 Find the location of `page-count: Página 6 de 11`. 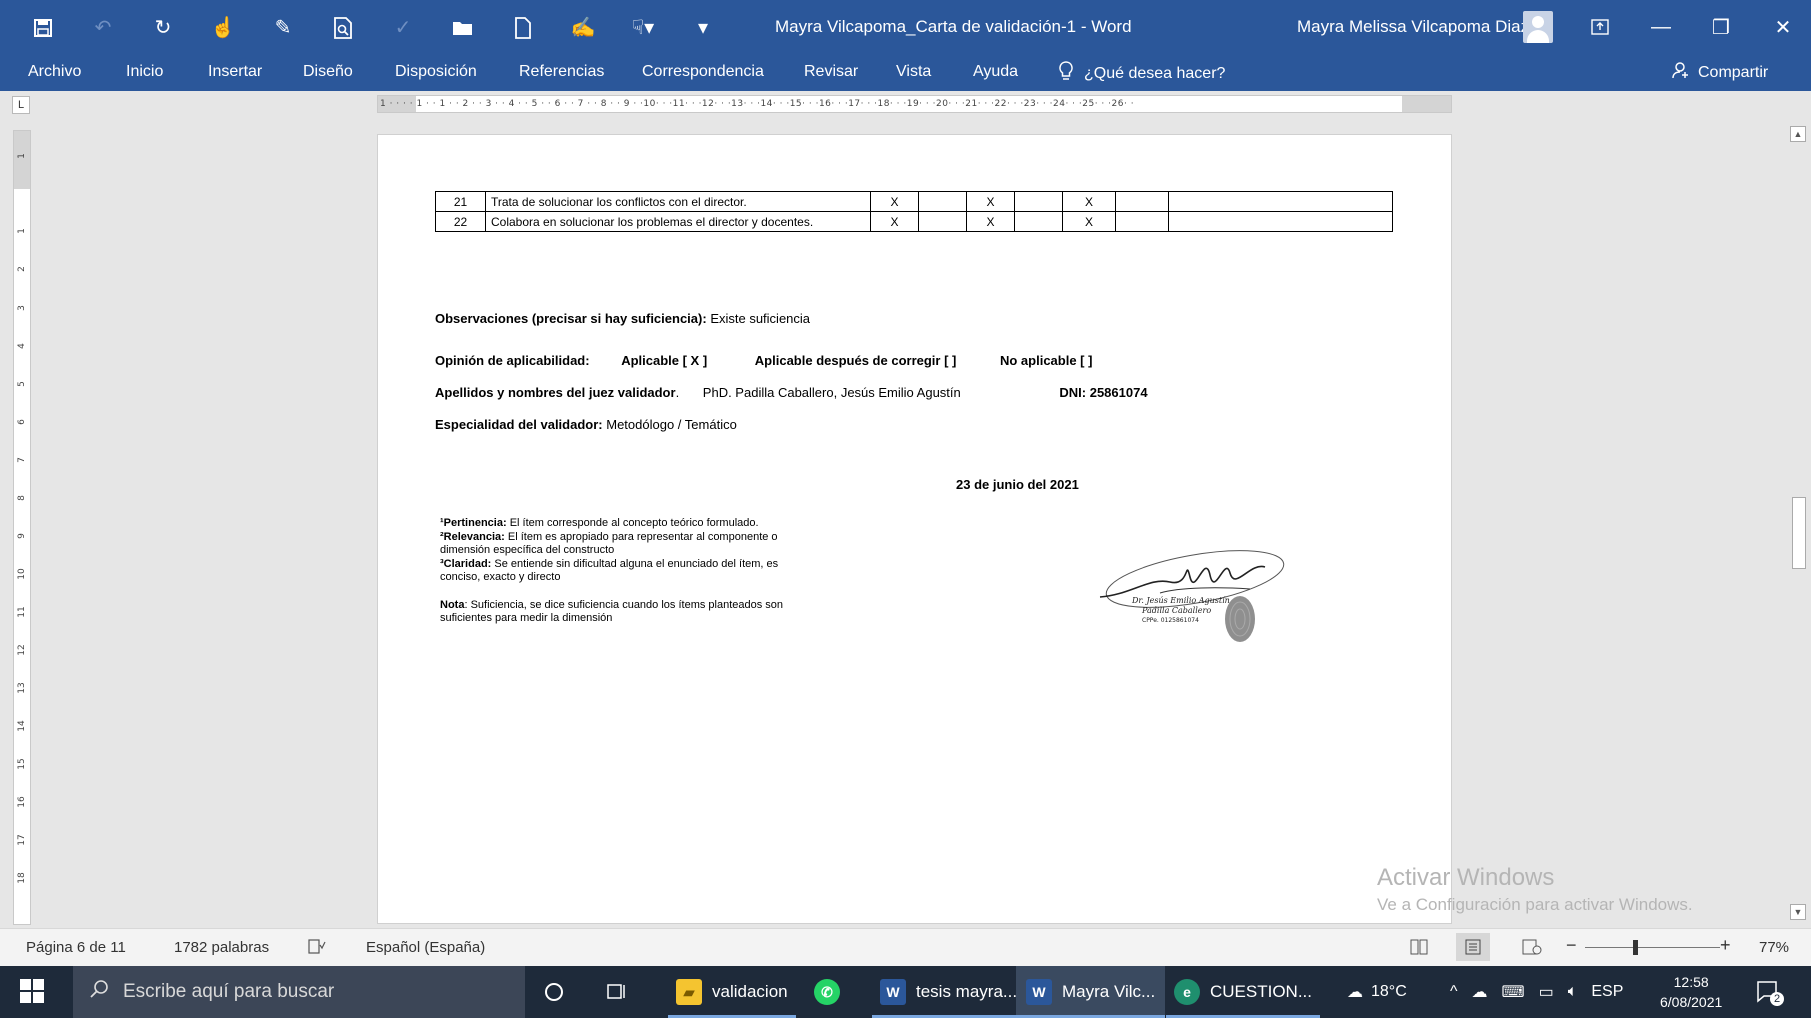

page-count: Página 6 de 11 is located at coordinates (76, 947).